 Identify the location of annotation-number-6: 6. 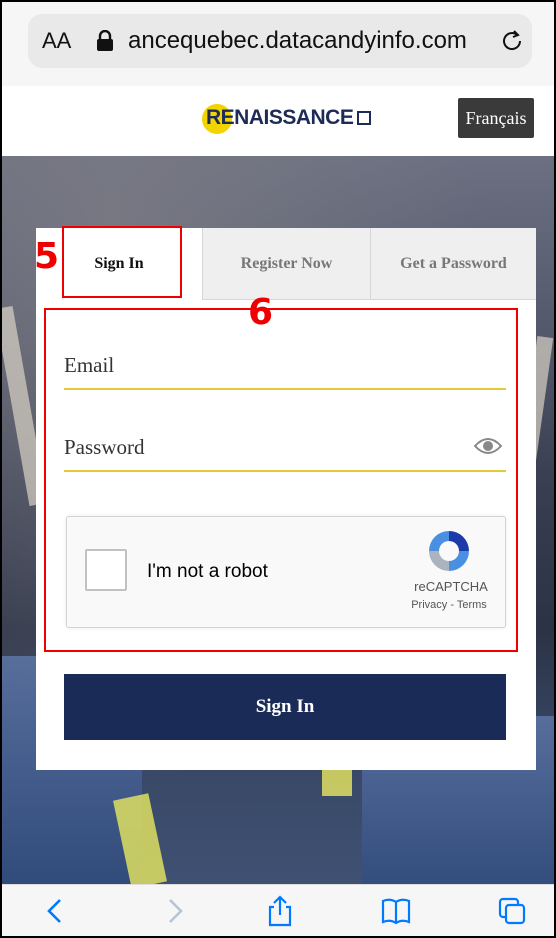
(261, 312).